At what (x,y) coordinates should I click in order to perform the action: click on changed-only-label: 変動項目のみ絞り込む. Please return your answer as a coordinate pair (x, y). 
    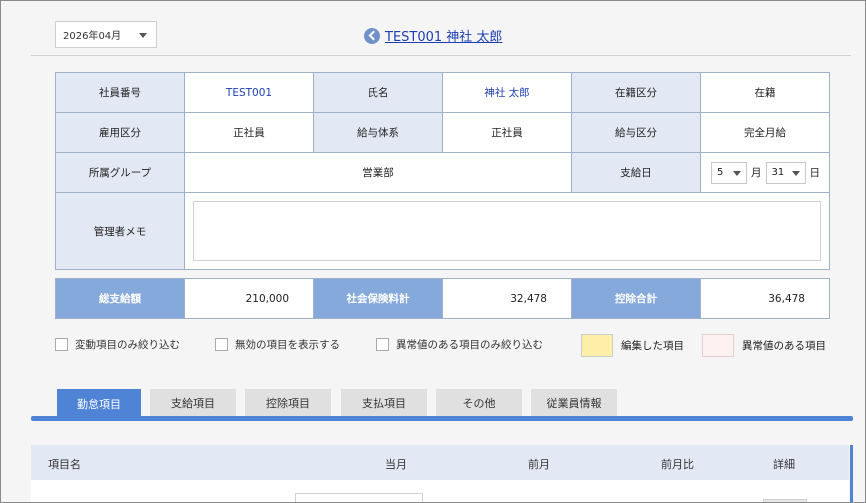
    Looking at the image, I should click on (127, 345).